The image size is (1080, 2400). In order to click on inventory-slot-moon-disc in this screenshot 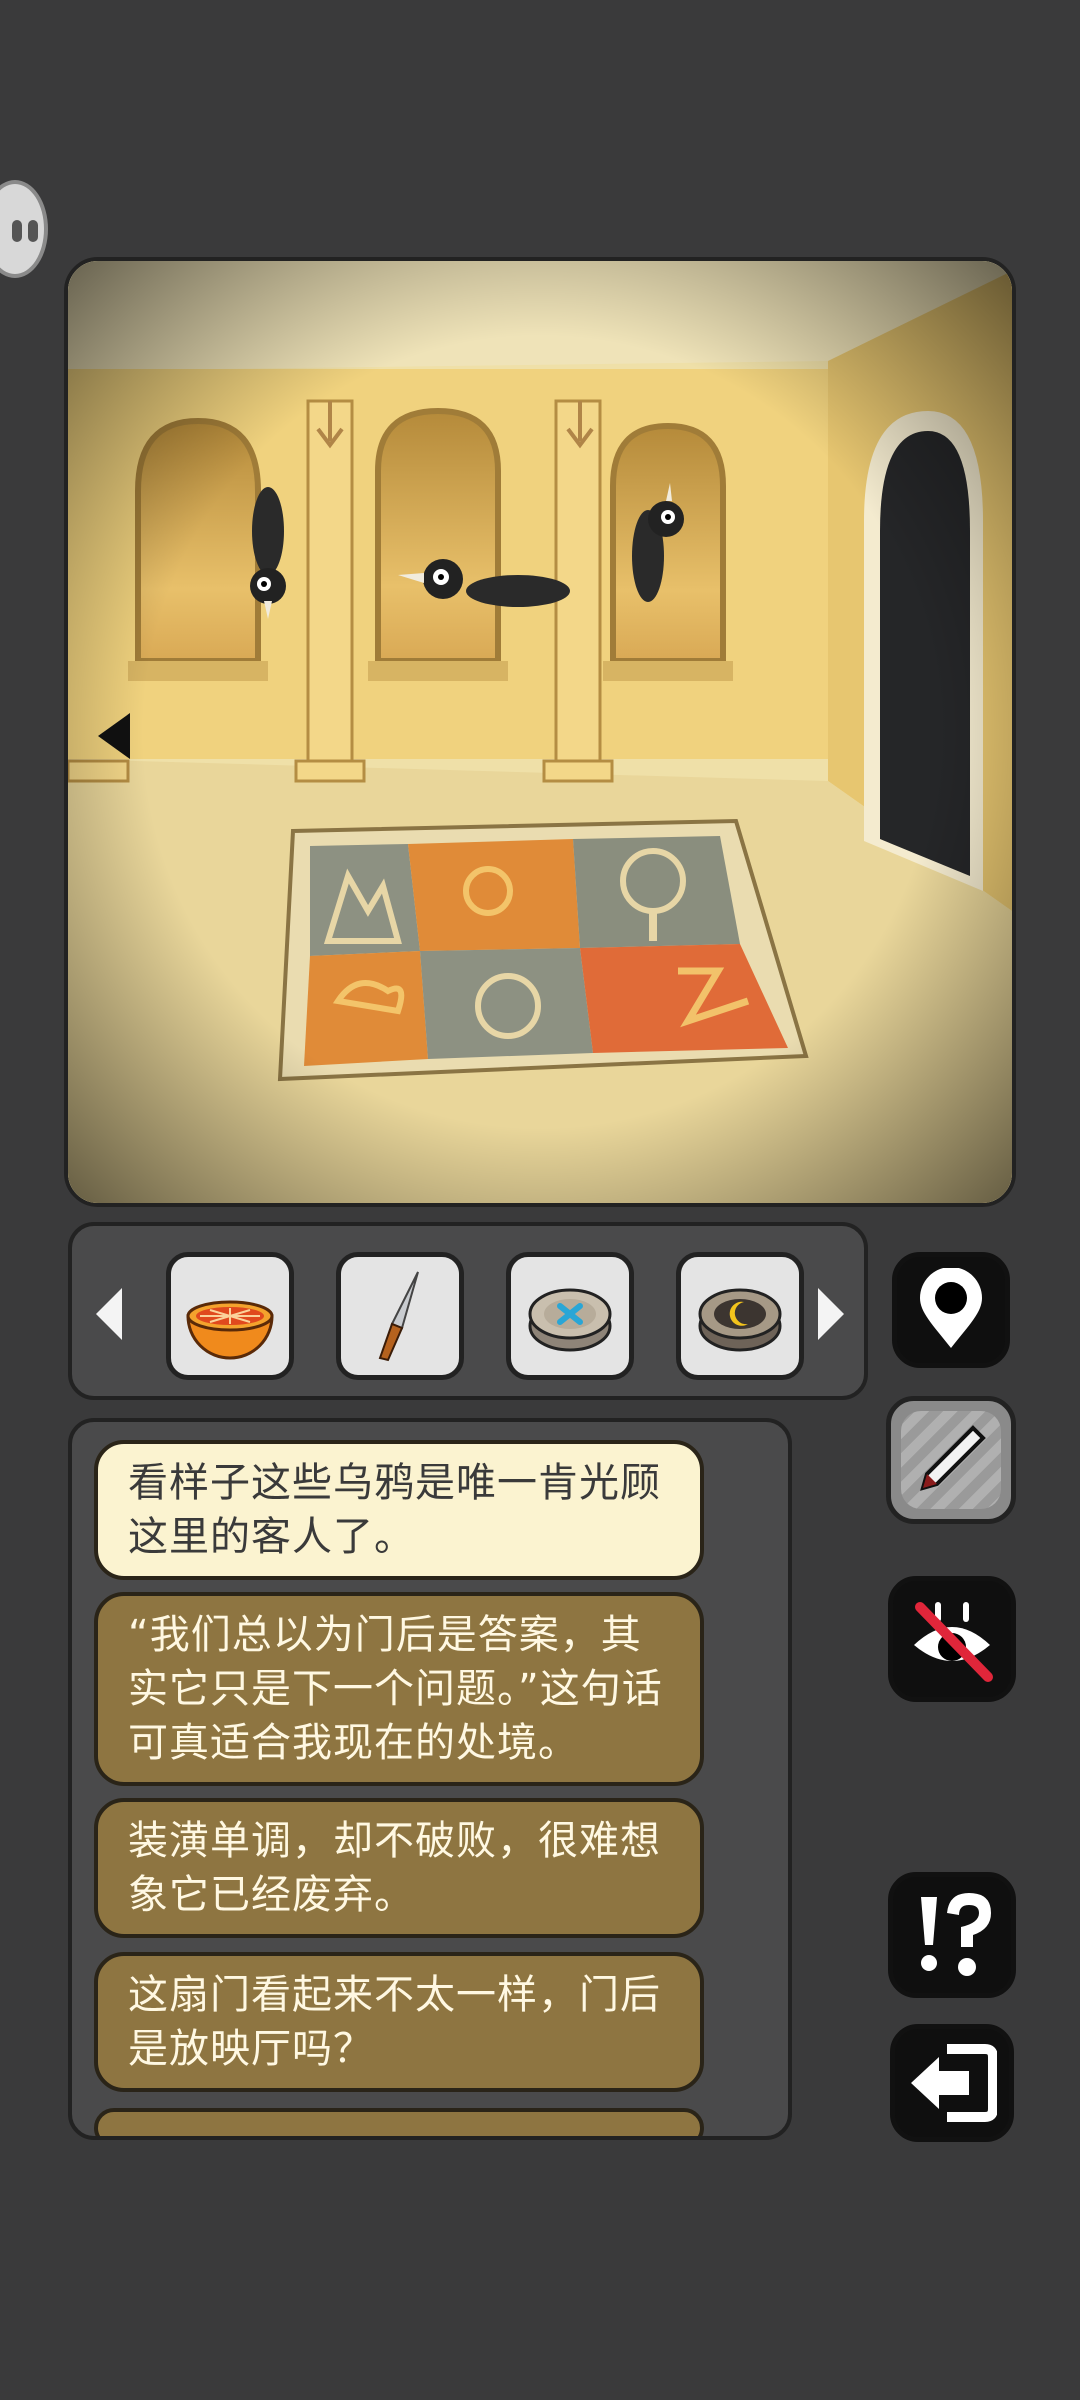, I will do `click(740, 1316)`.